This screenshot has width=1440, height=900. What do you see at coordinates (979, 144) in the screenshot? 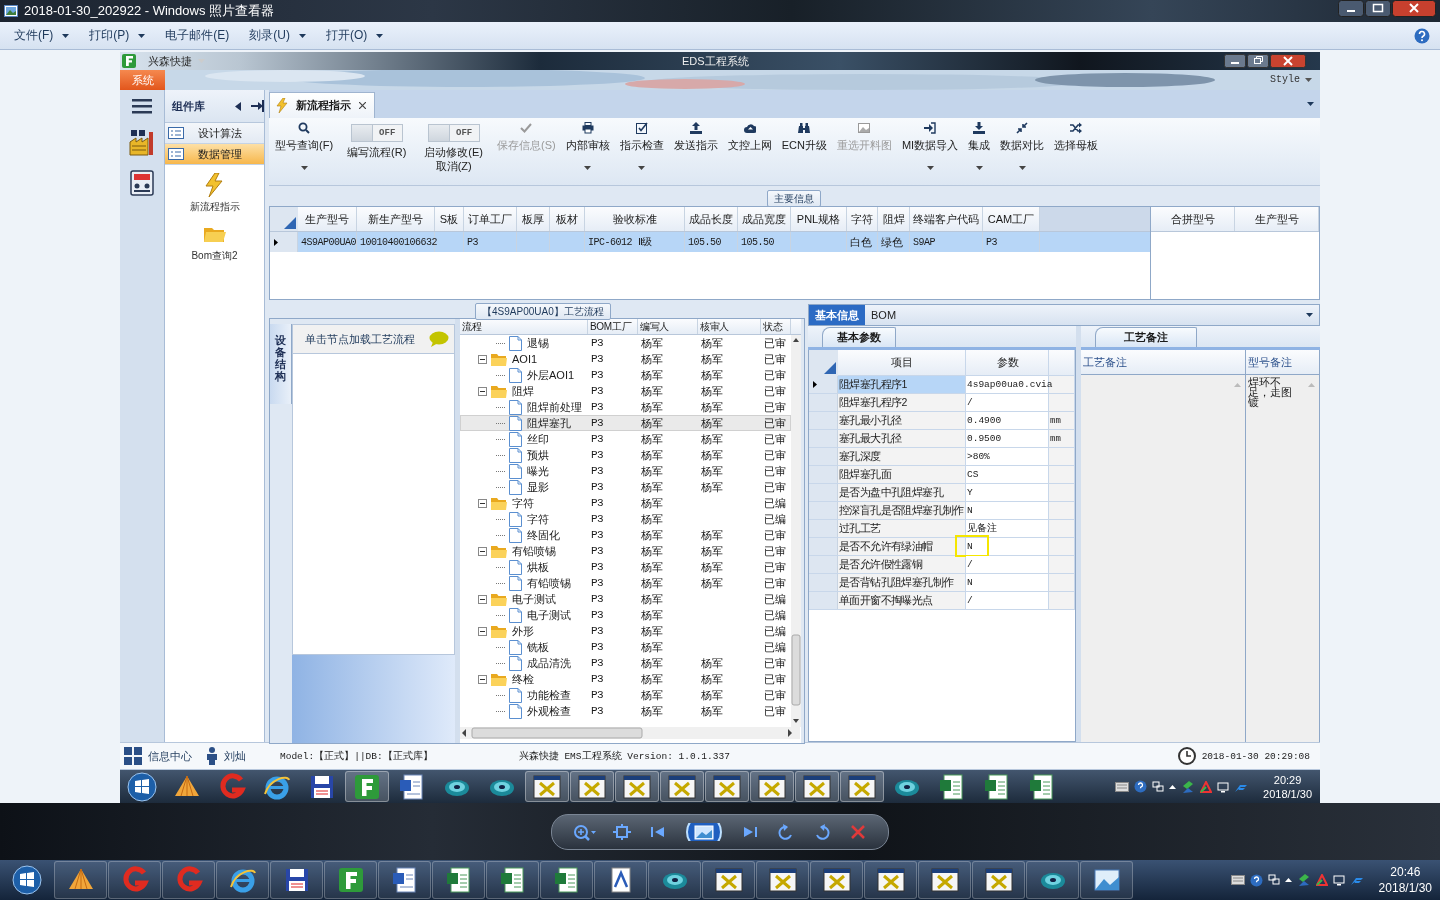
I see `ribbon-button: 集成` at bounding box center [979, 144].